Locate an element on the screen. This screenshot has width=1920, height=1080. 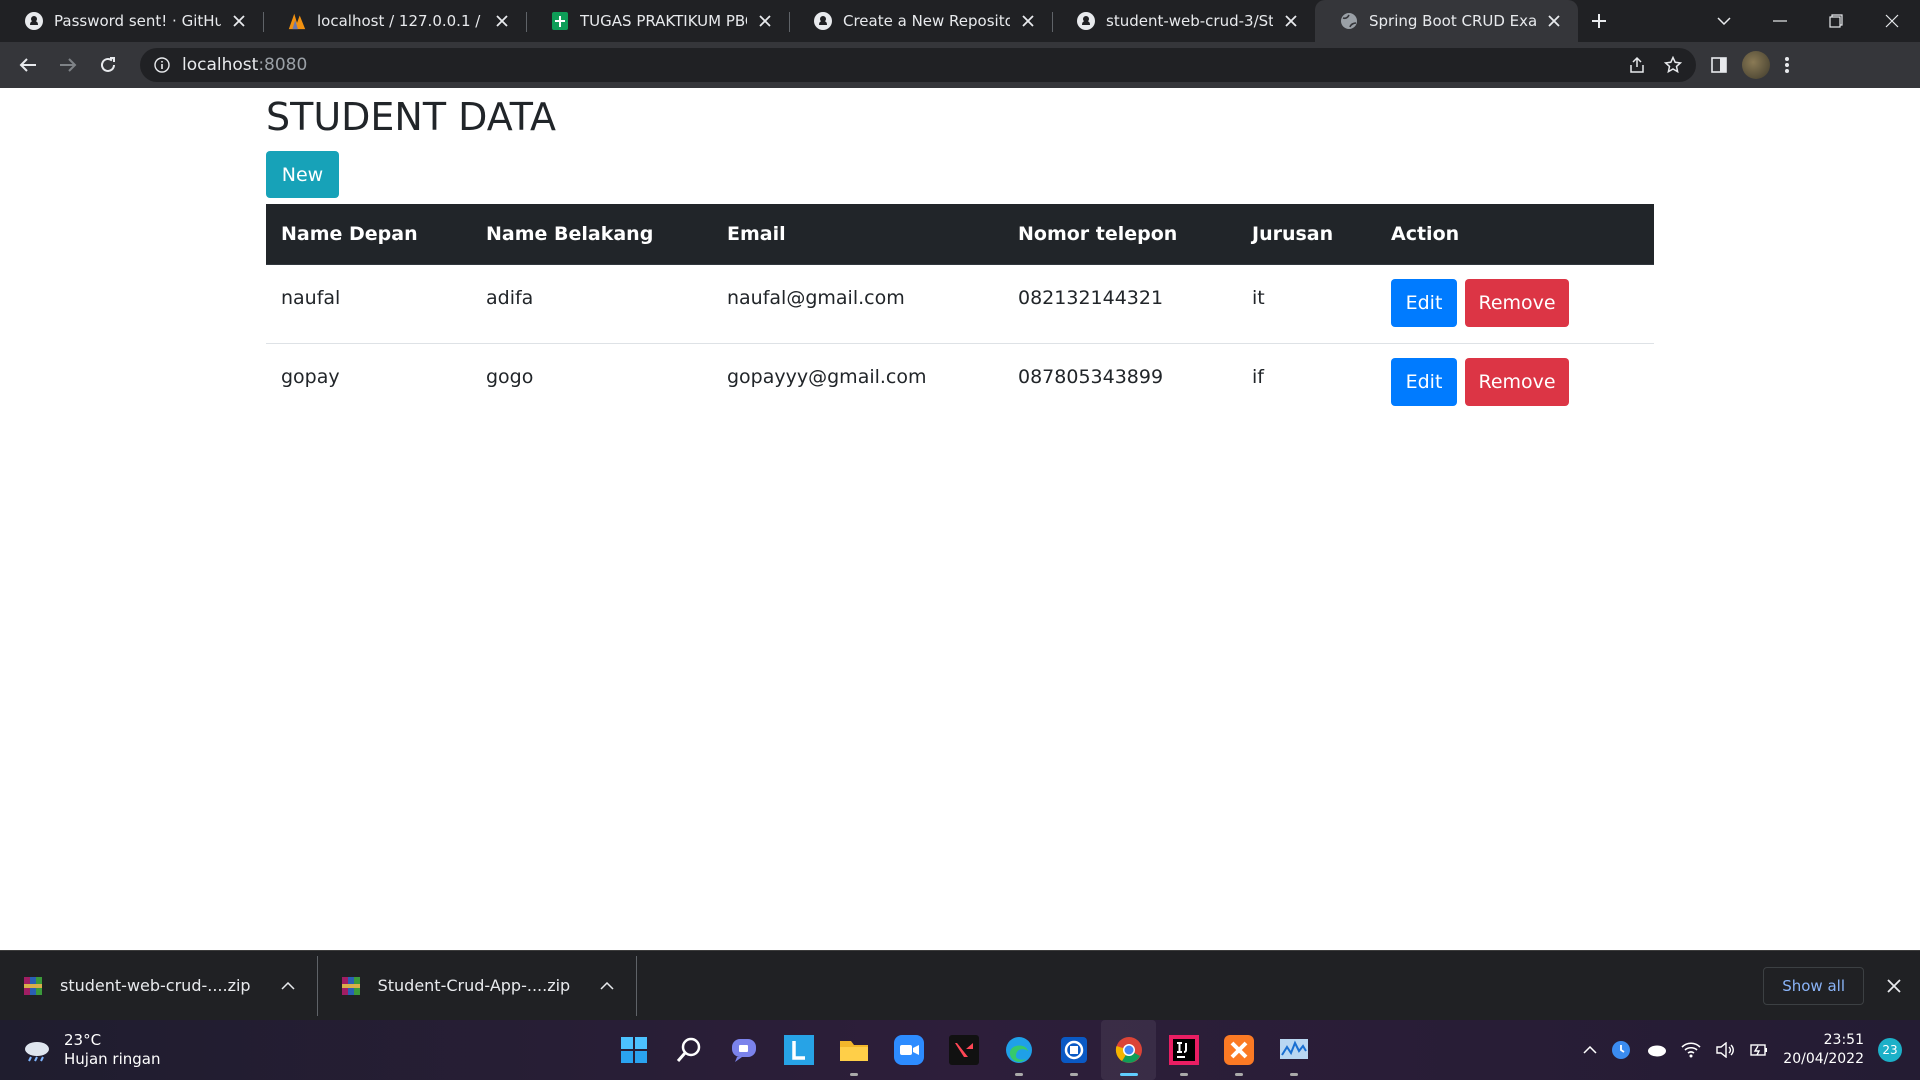
cell-actions: Edit Remove is located at coordinates (1515, 382).